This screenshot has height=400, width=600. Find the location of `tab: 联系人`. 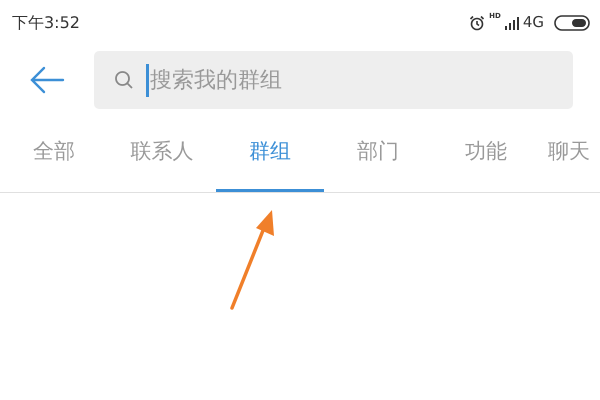

tab: 联系人 is located at coordinates (162, 153).